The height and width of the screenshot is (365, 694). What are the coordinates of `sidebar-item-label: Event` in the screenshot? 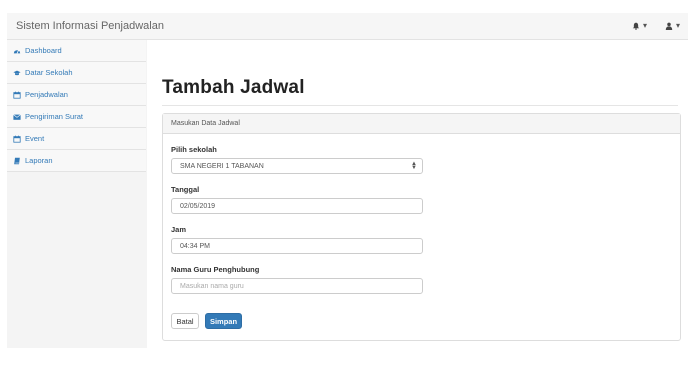 It's located at (35, 138).